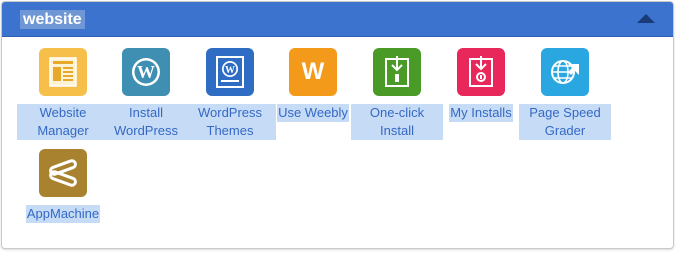 The height and width of the screenshot is (254, 677). Describe the element at coordinates (397, 122) in the screenshot. I see `app-label: One-click Install` at that location.